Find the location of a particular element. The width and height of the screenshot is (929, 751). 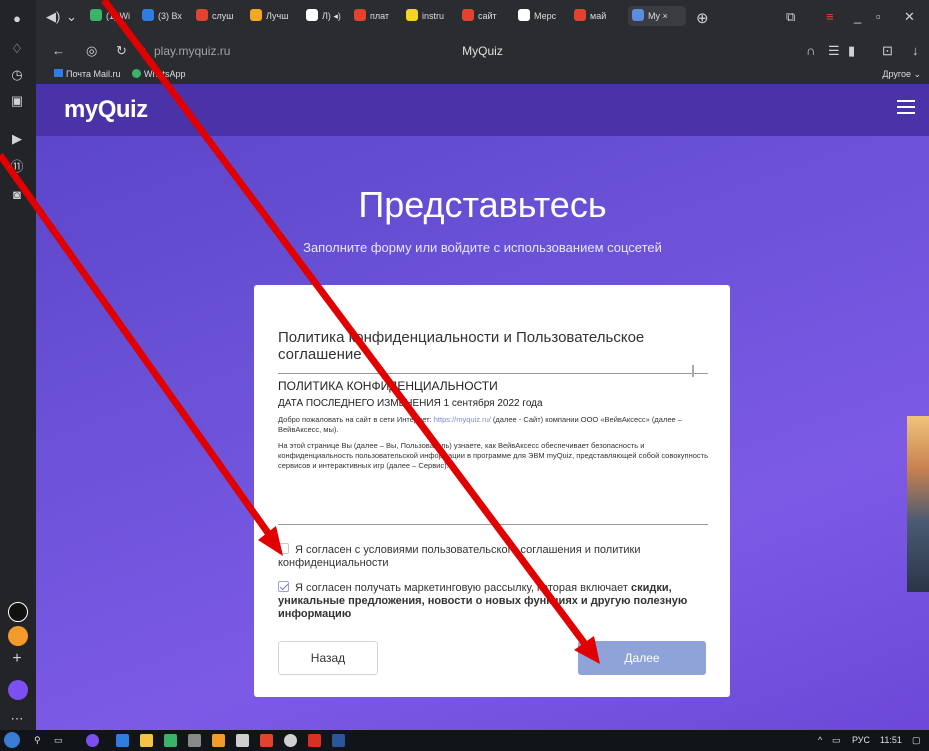

browser-sidebar: ● ♢ ◷ ▣ ▶ ⑪ ◙ + ⋯ is located at coordinates (18, 365).